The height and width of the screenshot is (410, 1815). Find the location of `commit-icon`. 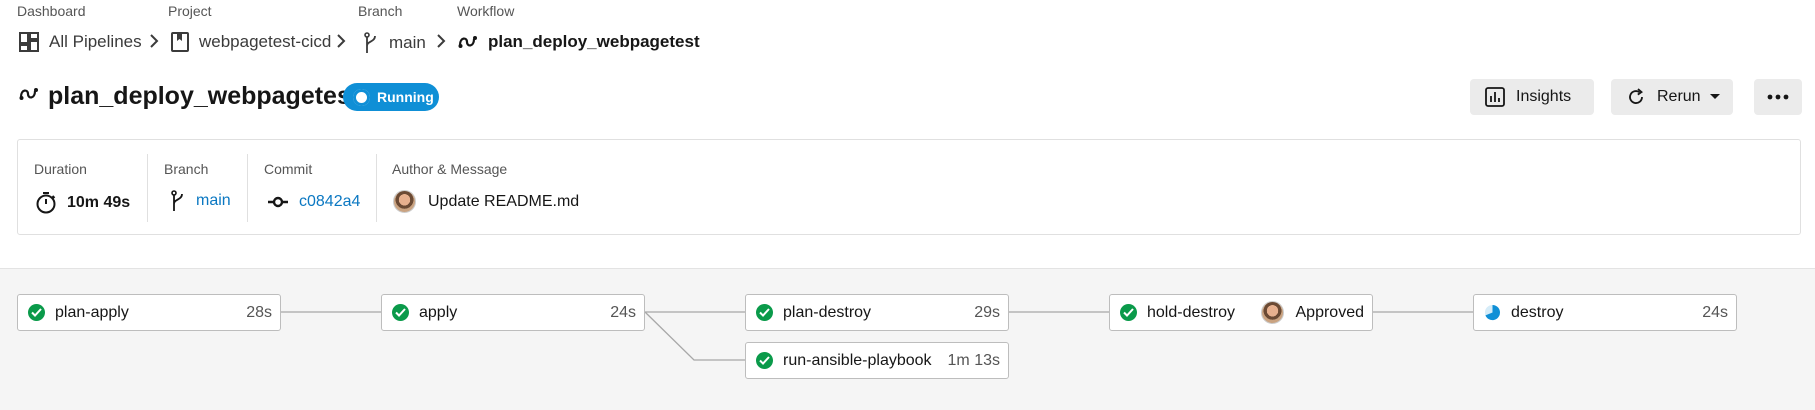

commit-icon is located at coordinates (278, 202).